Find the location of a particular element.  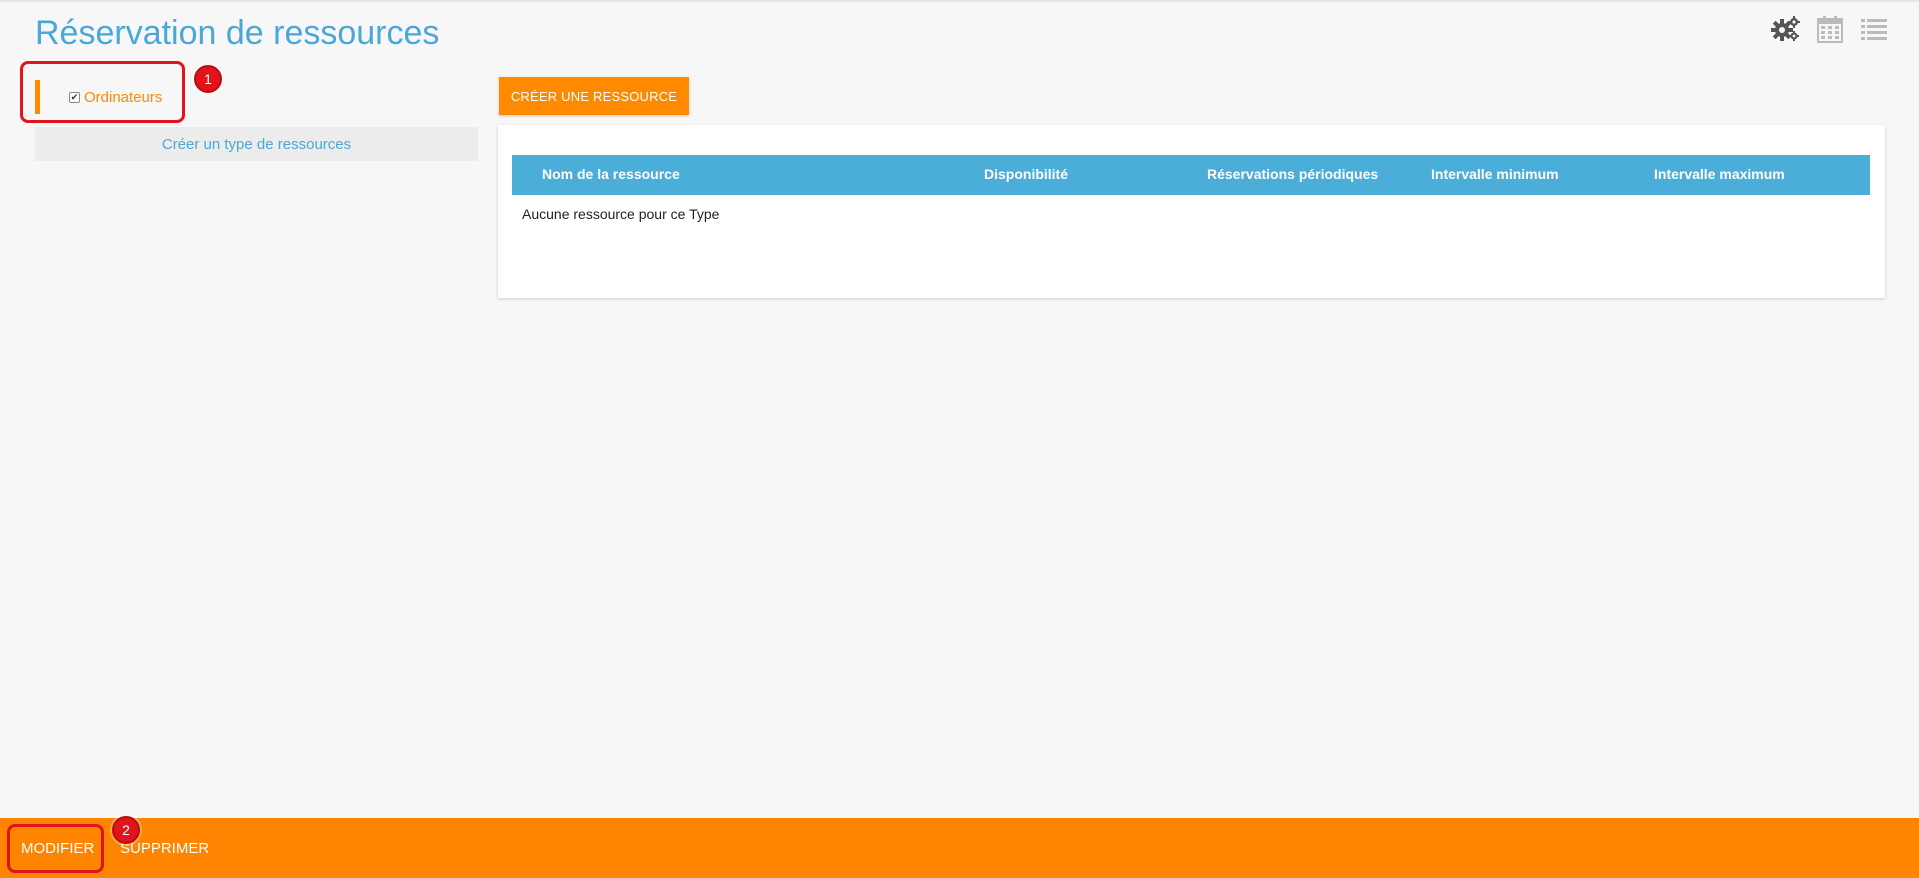

callout-badge-2: 2 is located at coordinates (126, 830).